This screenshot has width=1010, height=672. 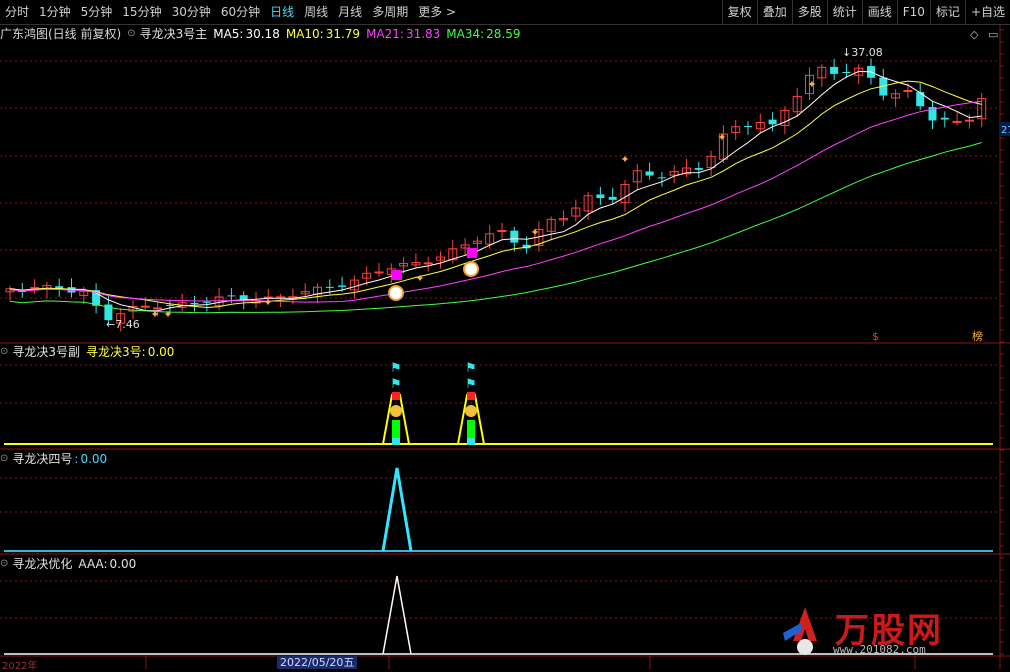 I want to click on sub3-spike, so click(x=397, y=615).